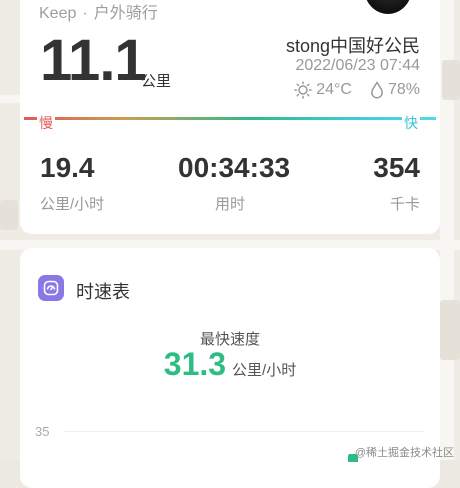 The image size is (460, 488). I want to click on username: stong中国好公民, so click(352, 46).